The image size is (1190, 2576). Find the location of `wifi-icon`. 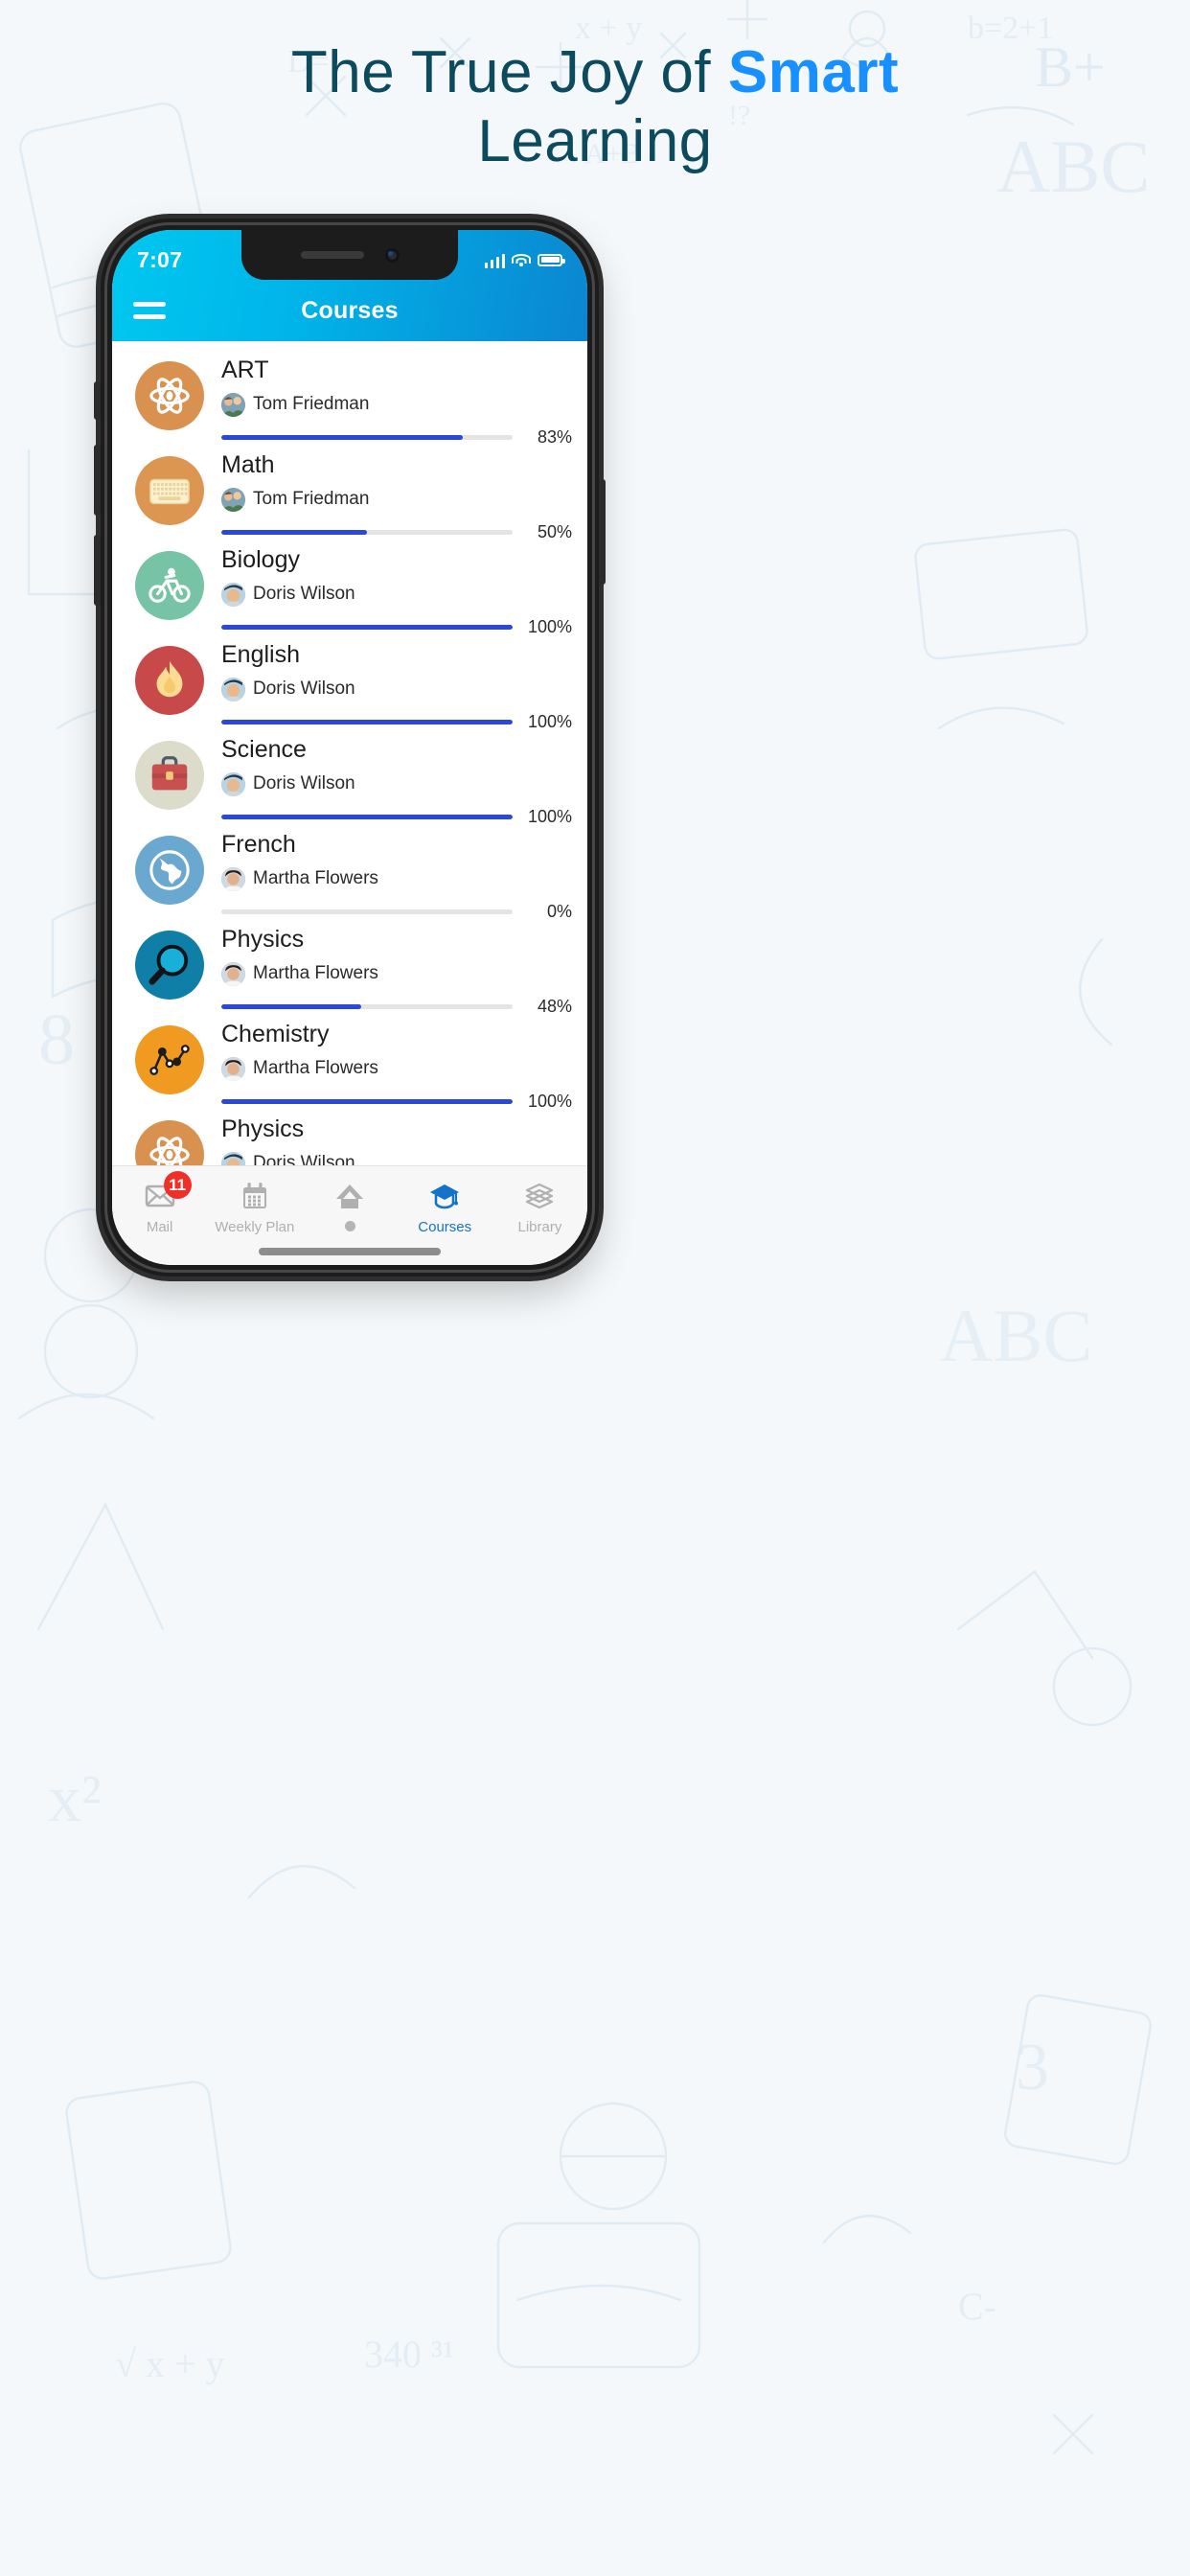

wifi-icon is located at coordinates (522, 260).